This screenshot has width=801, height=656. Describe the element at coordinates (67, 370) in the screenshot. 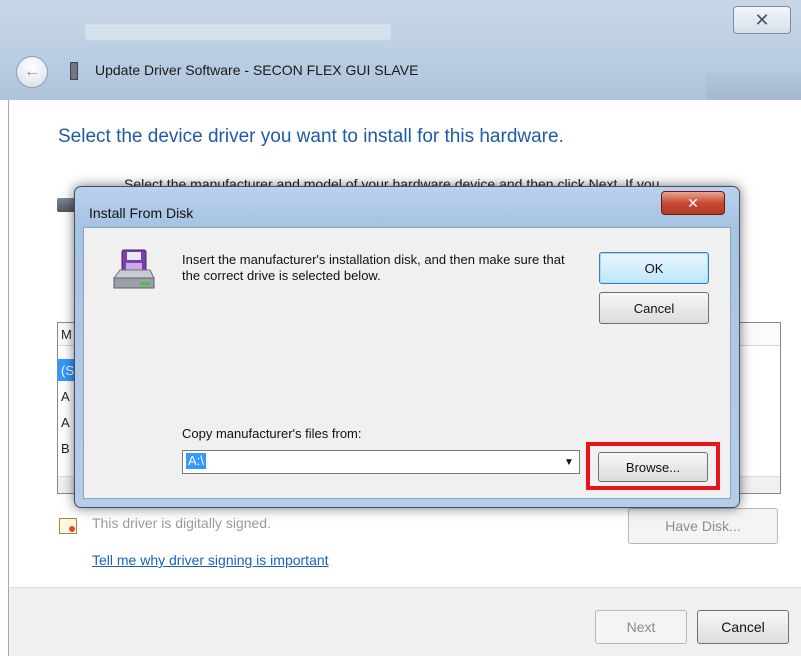

I see `list-item: (S` at that location.